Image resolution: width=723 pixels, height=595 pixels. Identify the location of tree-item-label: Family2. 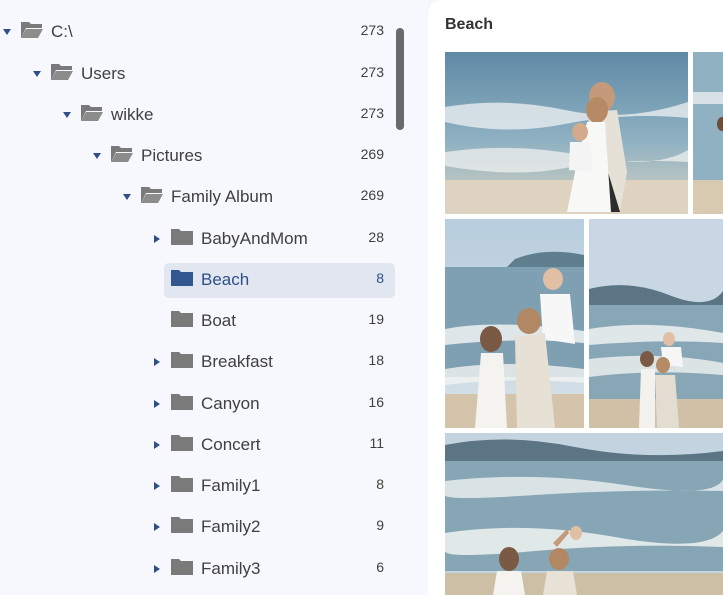
(231, 526).